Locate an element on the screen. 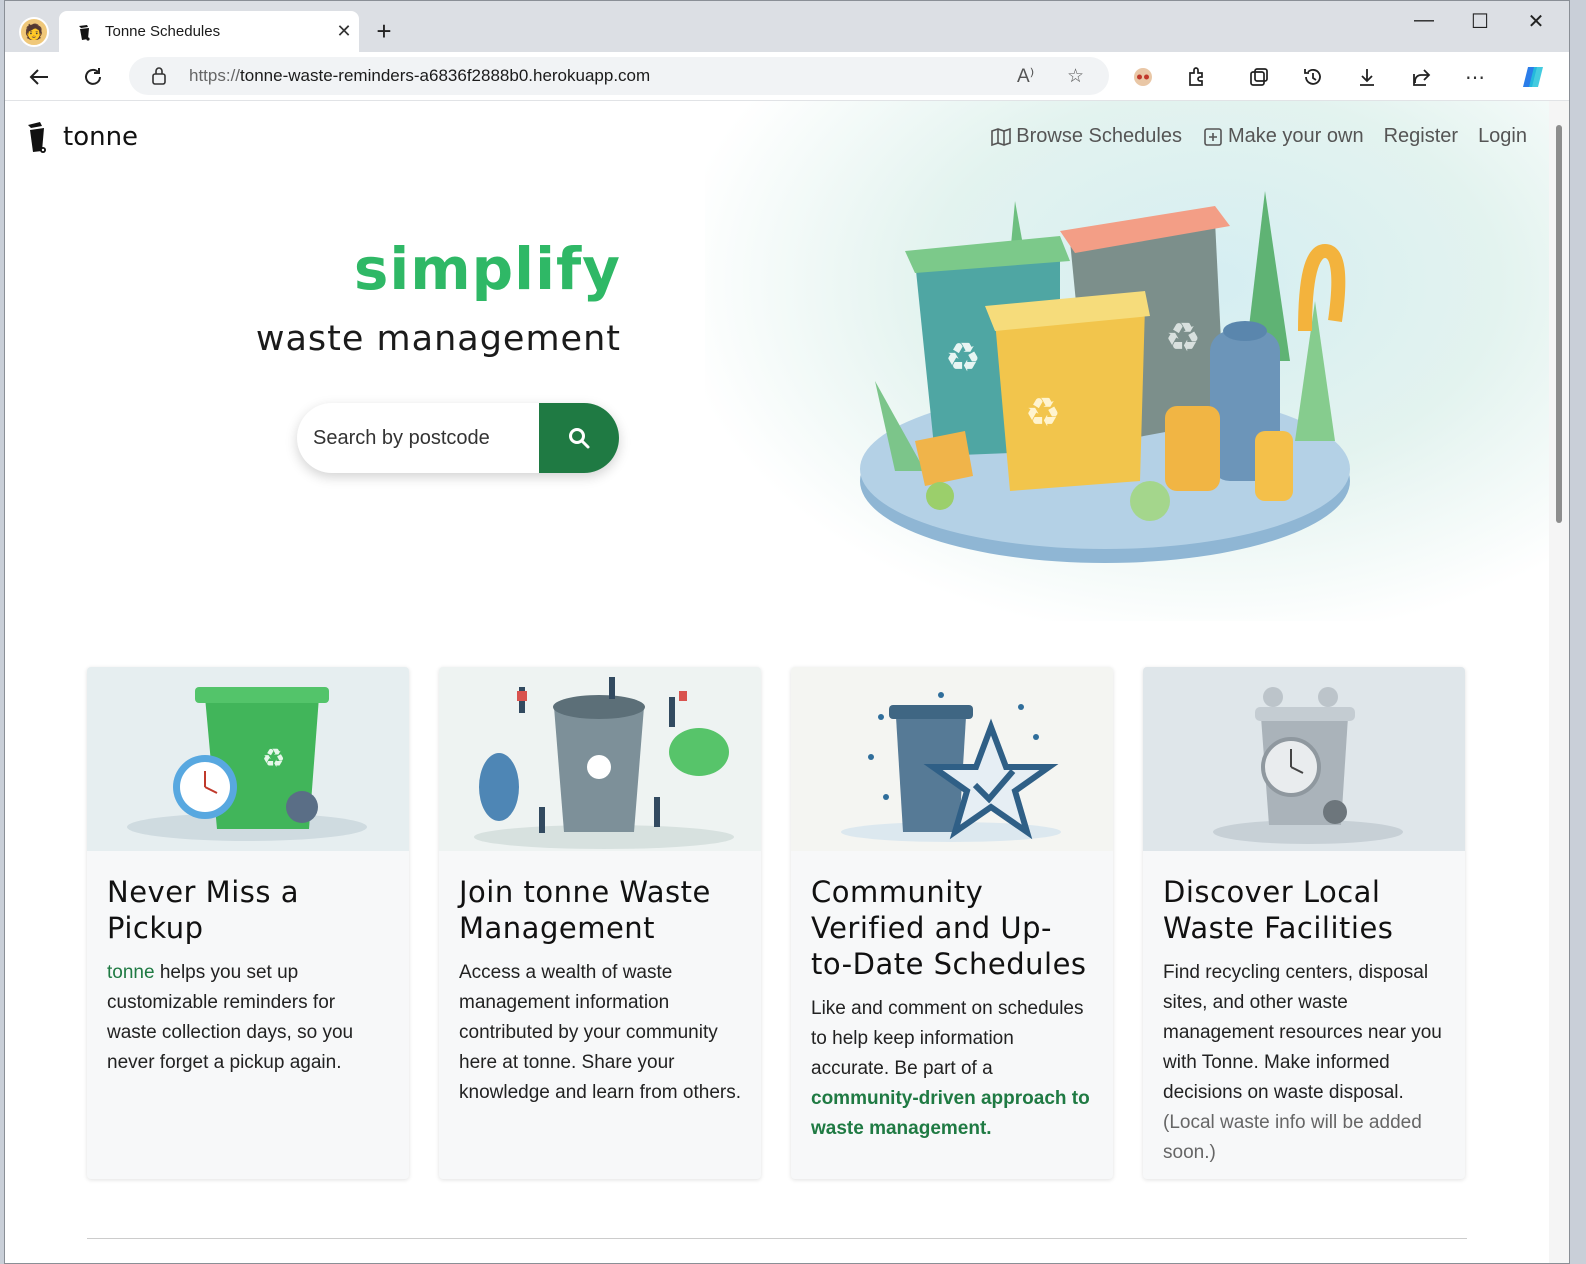 This screenshot has height=1264, width=1586. nav-make-label: Make your own is located at coordinates (1295, 136).